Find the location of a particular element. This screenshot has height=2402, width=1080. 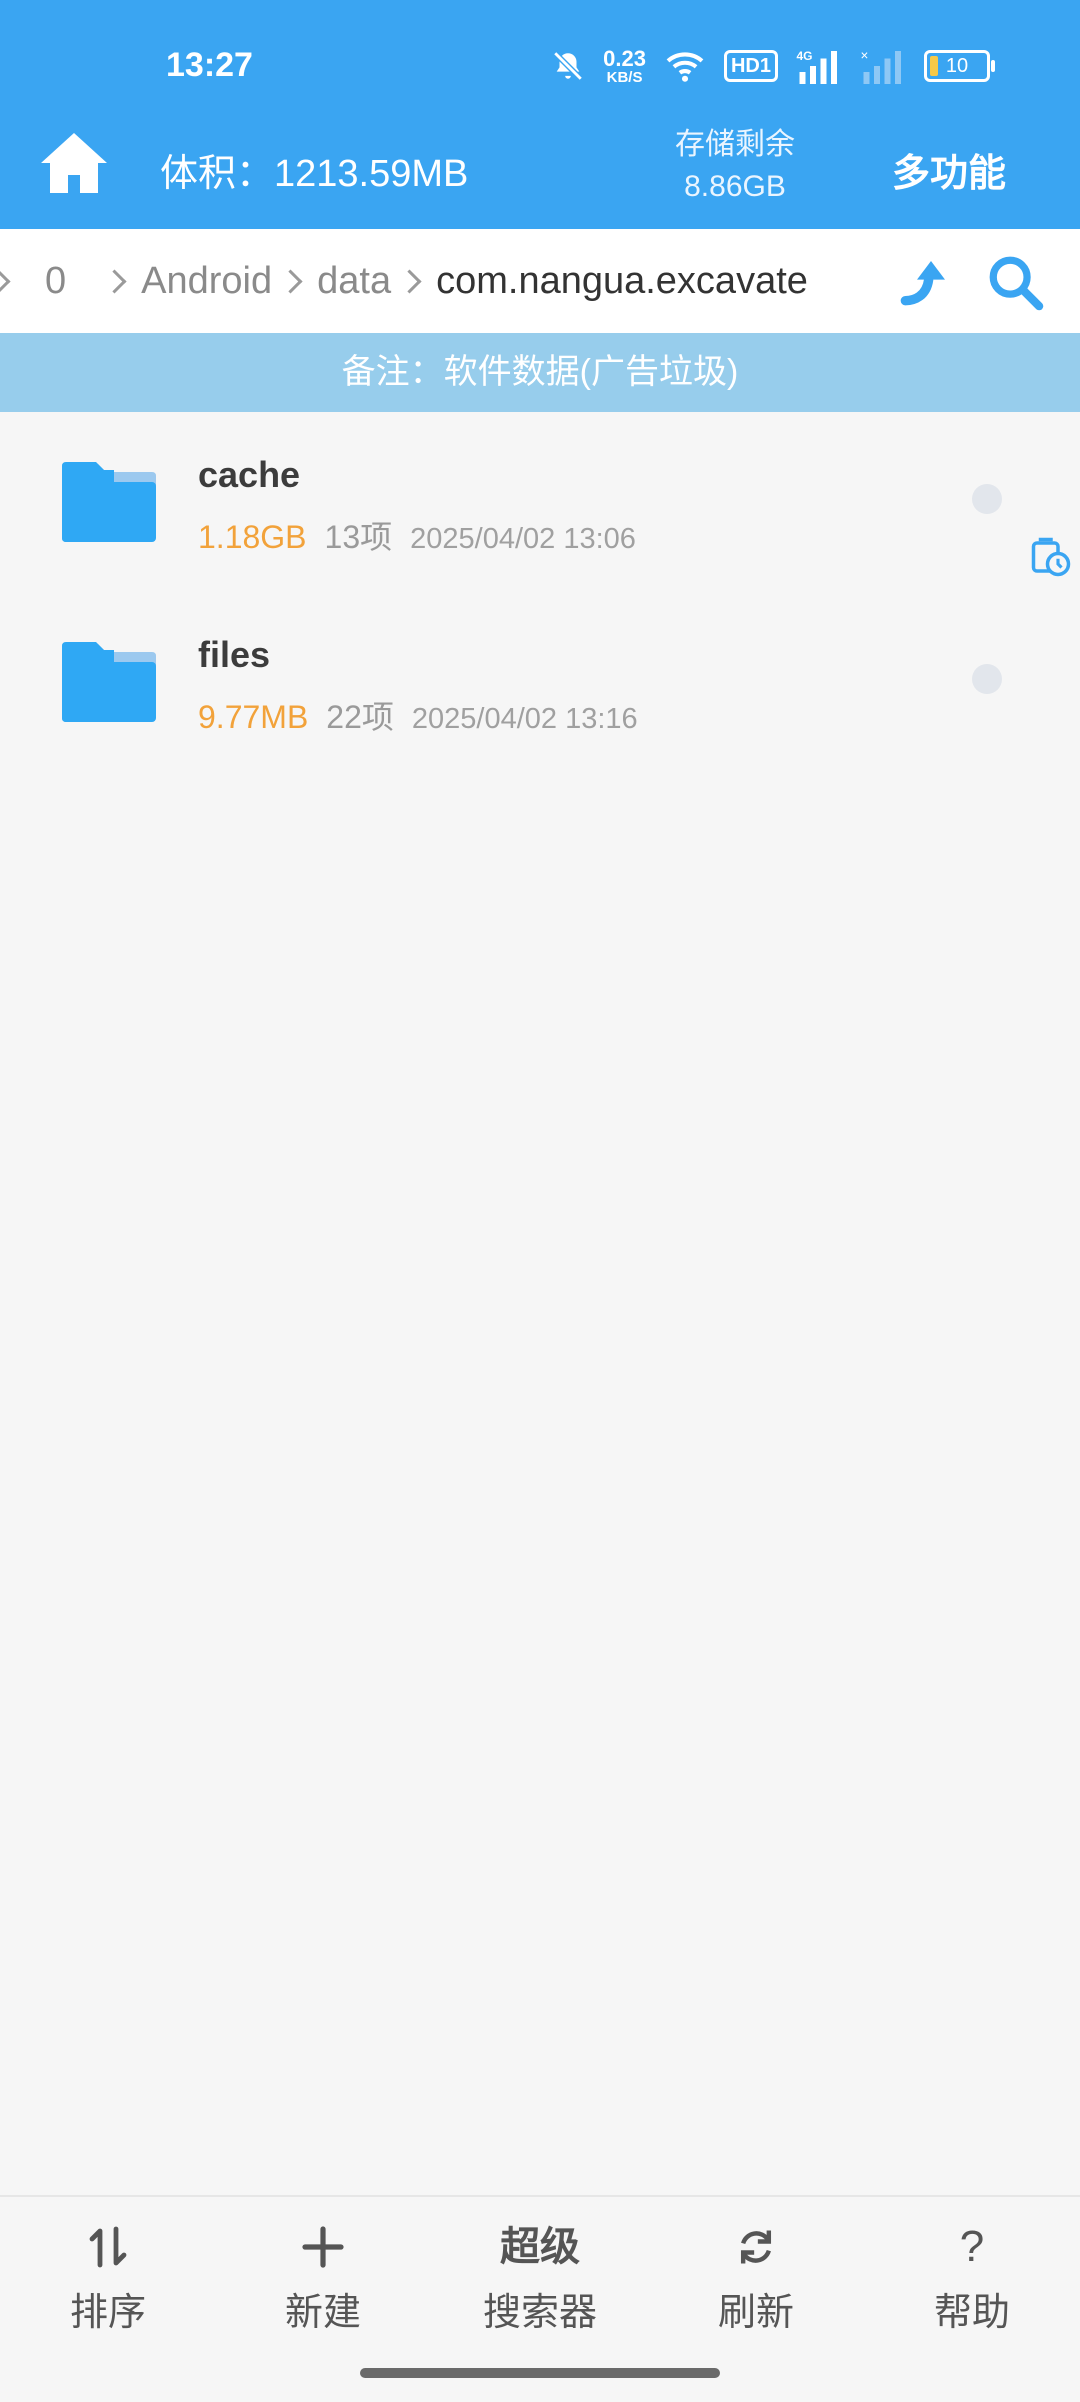

super-search-label-2: 搜索器 is located at coordinates (539, 2313).